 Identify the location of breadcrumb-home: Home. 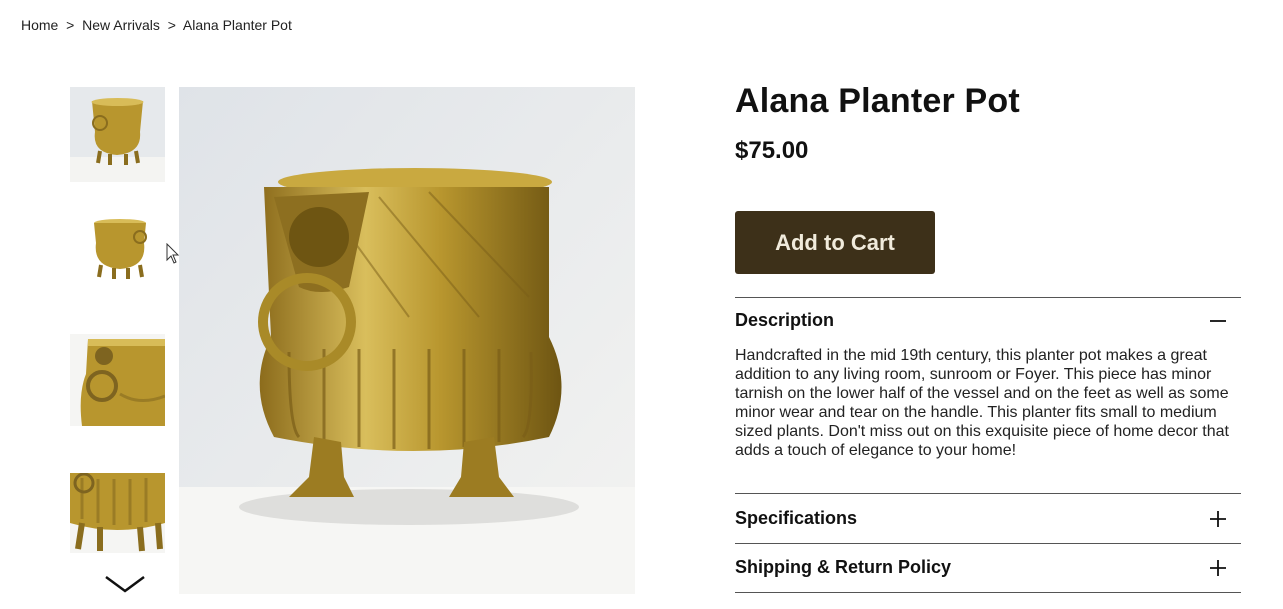
(39, 25).